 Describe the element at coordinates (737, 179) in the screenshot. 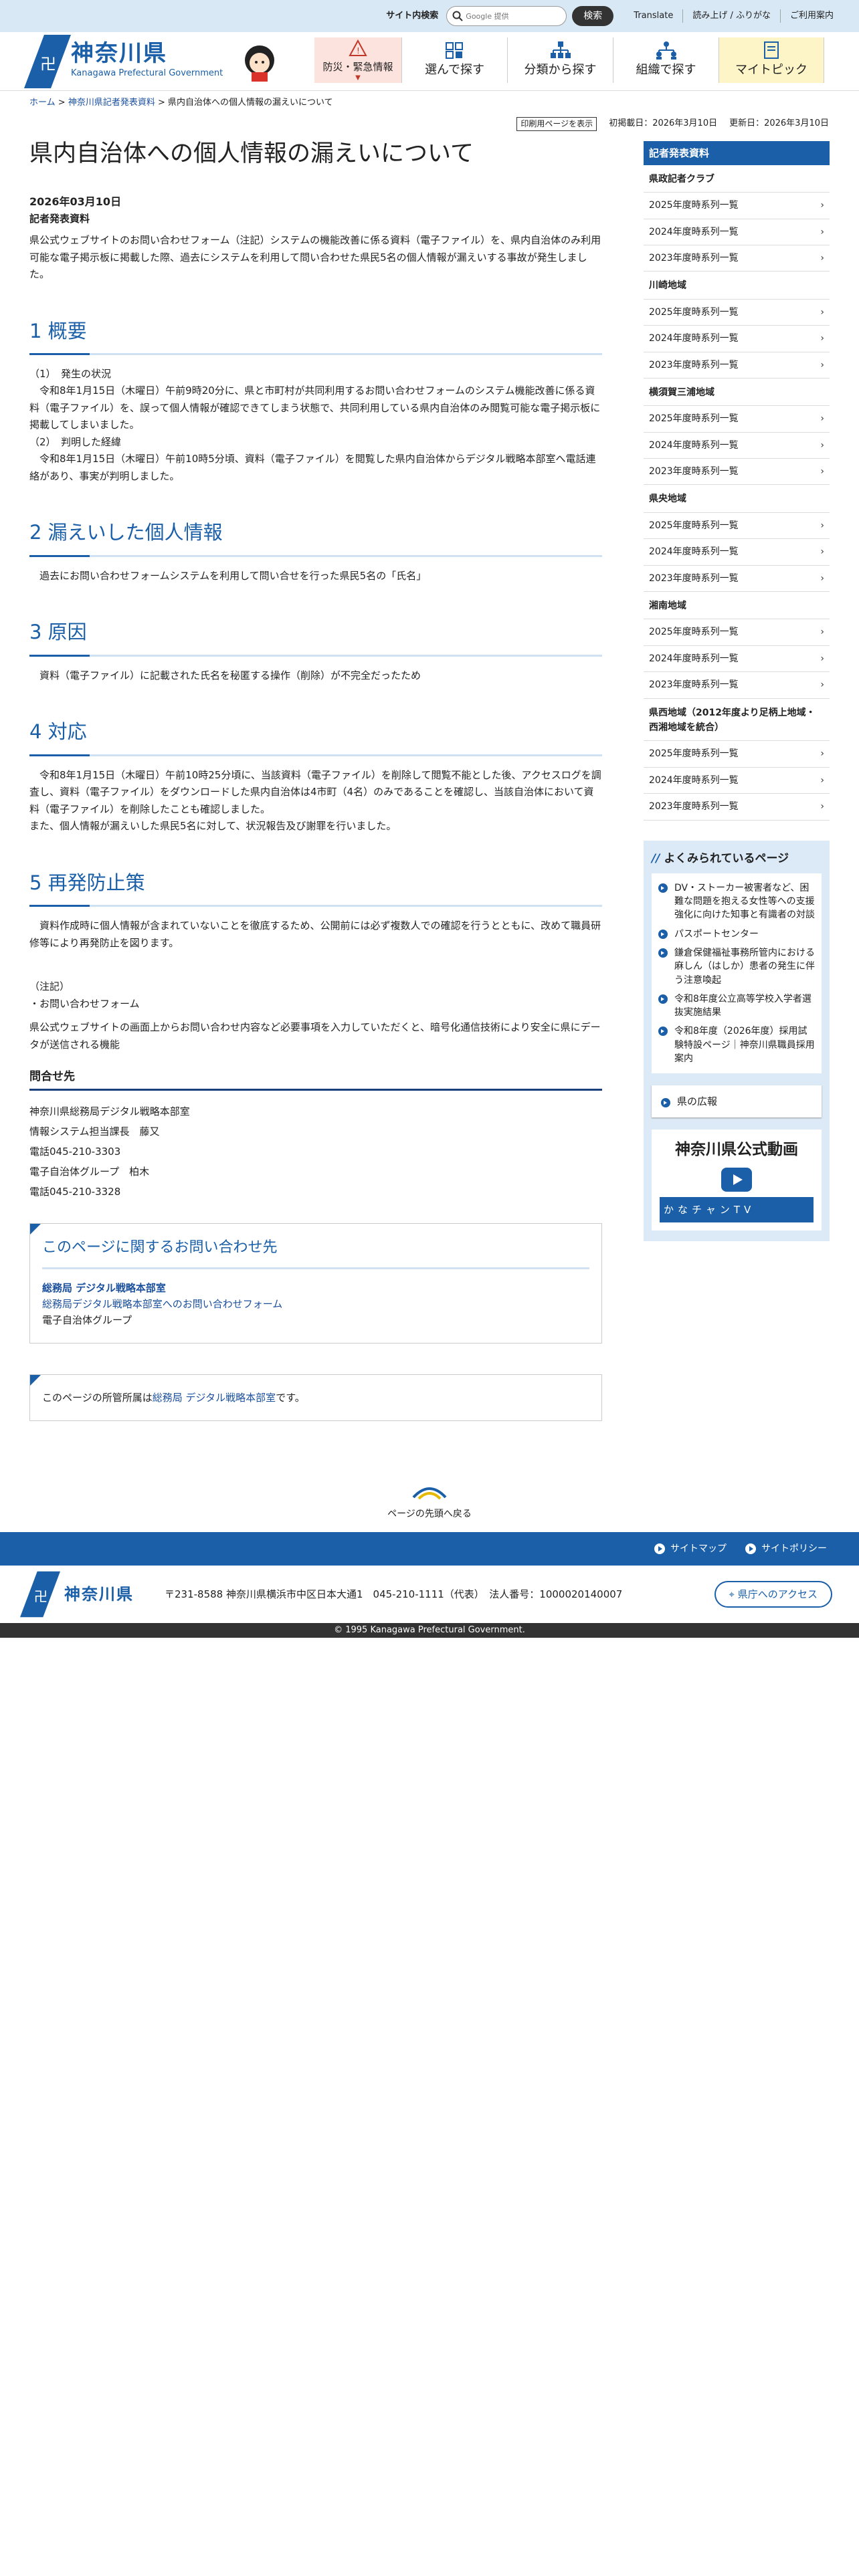

I see `sidebar-group-heading: 県政記者クラブ` at that location.